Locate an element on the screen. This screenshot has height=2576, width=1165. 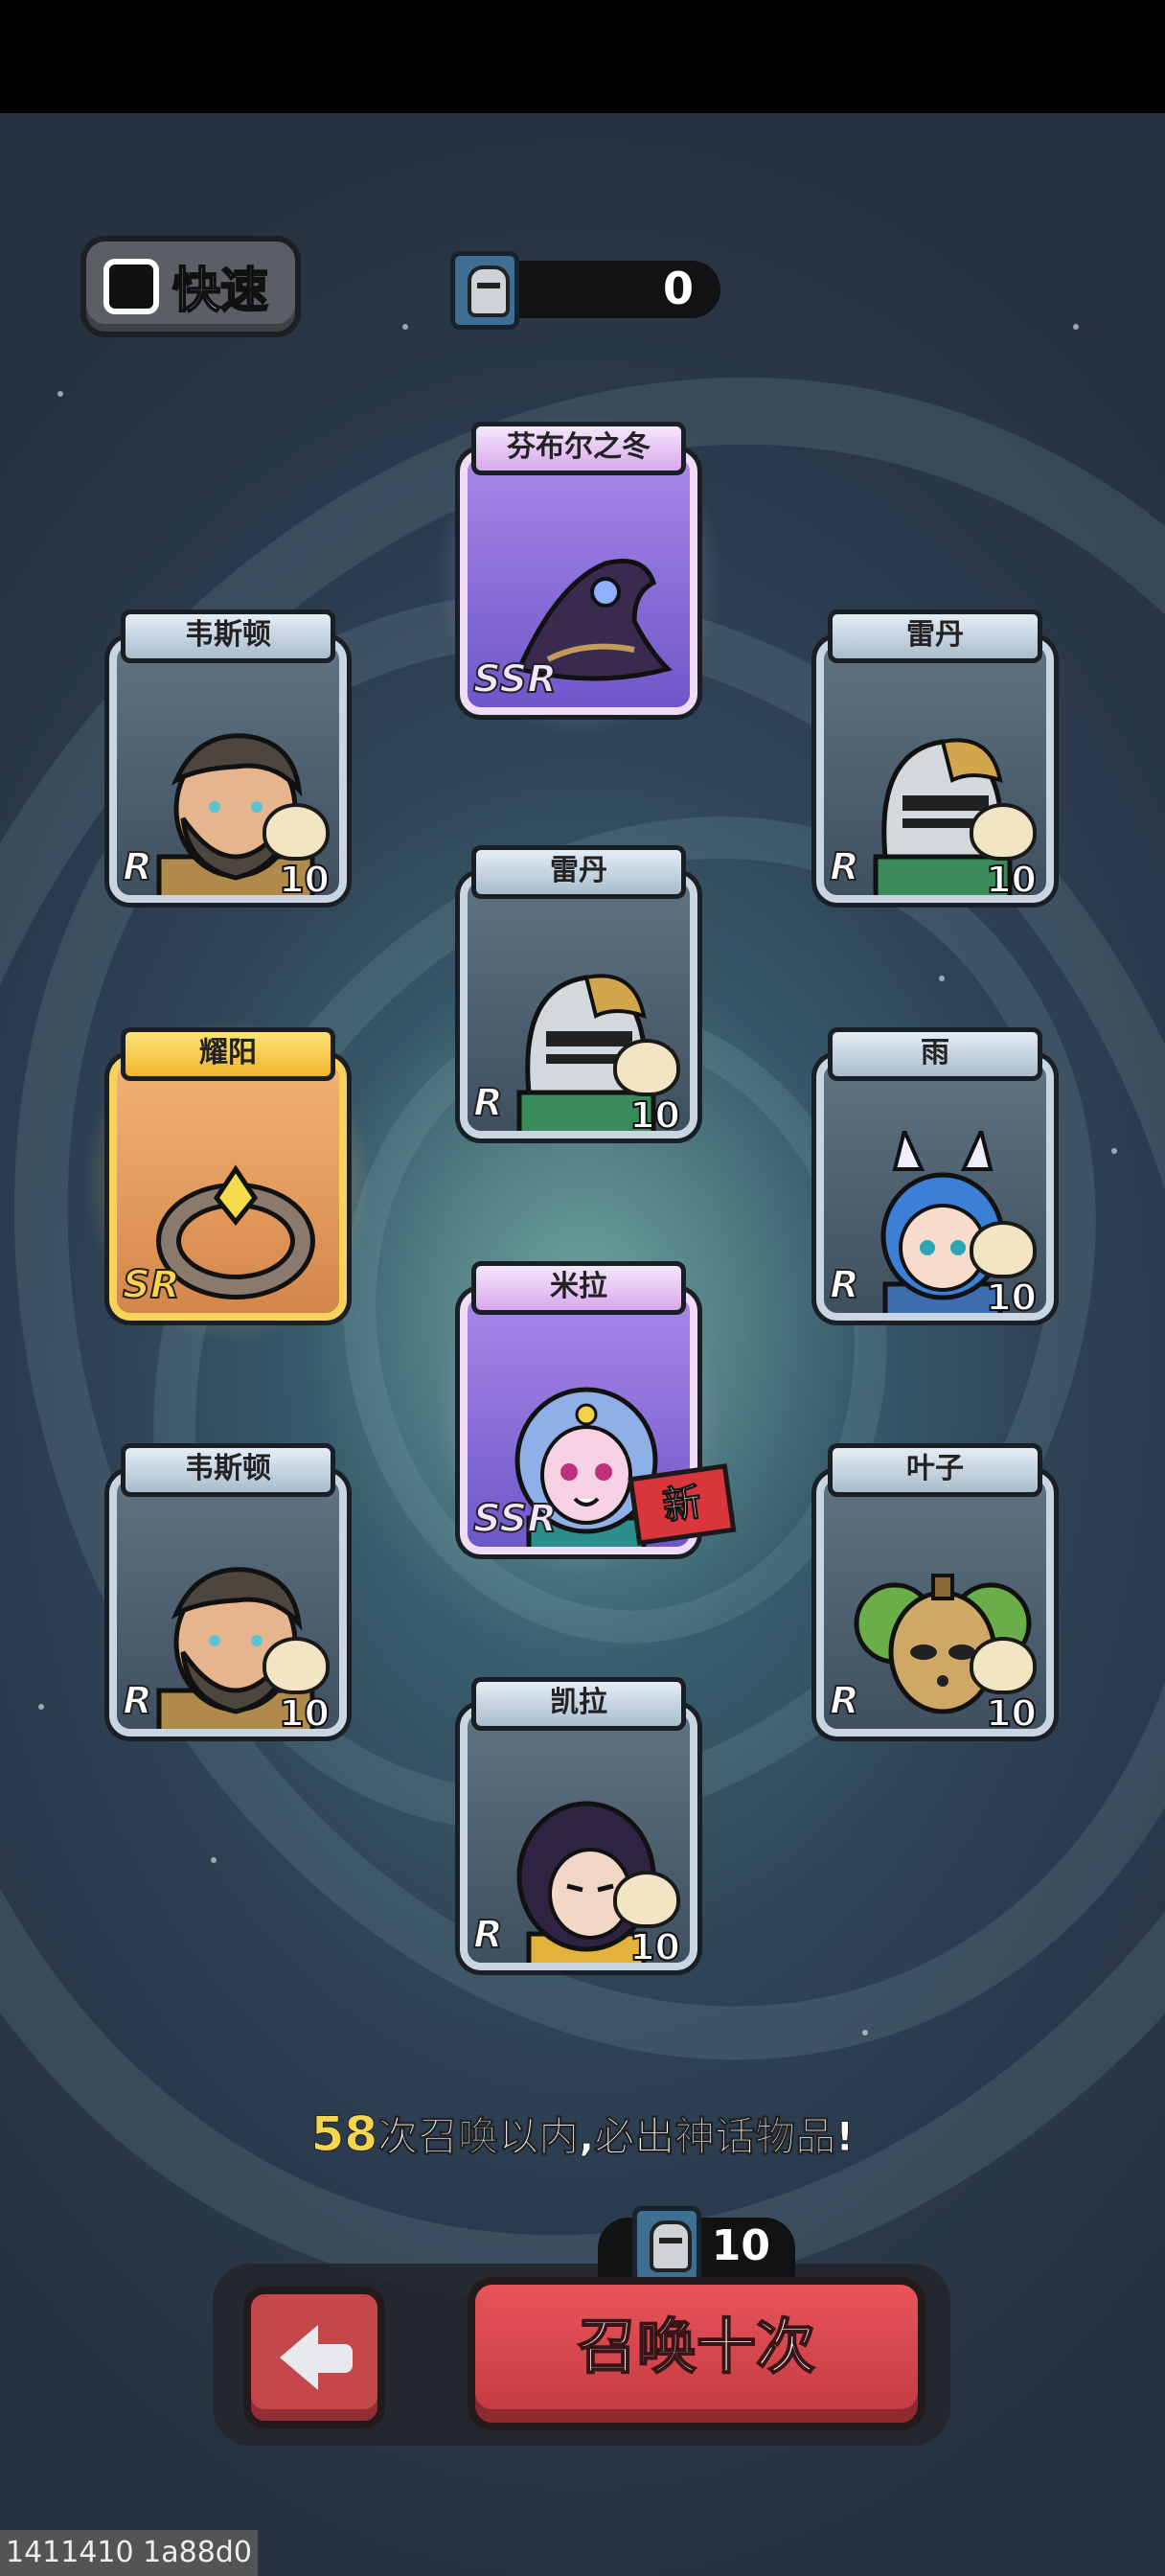
card-name-banner: 米拉 is located at coordinates (578, 1288).